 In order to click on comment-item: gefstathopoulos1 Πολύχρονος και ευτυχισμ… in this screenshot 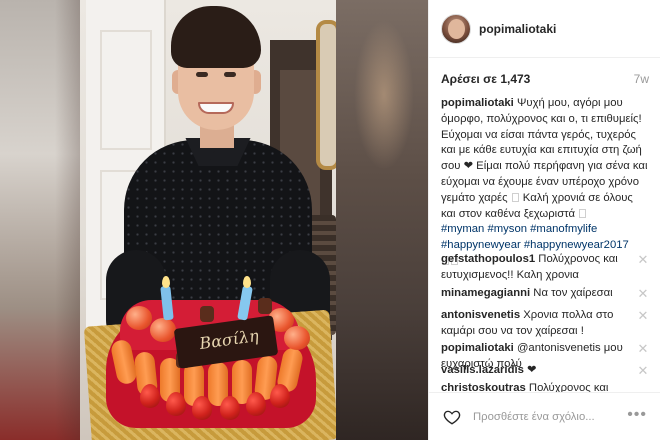, I will do `click(545, 268)`.